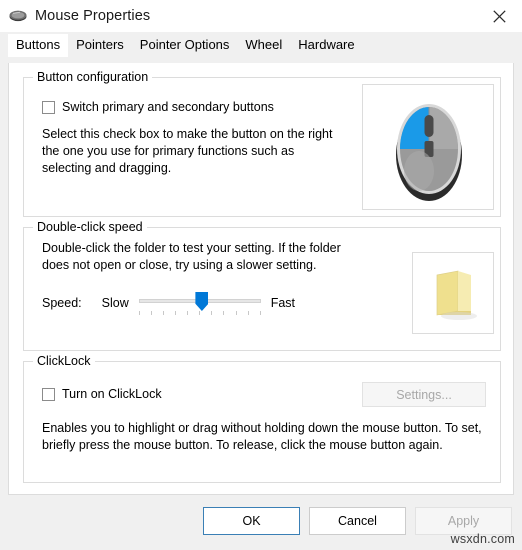  What do you see at coordinates (264, 45) in the screenshot?
I see `tab-wheel: Wheel` at bounding box center [264, 45].